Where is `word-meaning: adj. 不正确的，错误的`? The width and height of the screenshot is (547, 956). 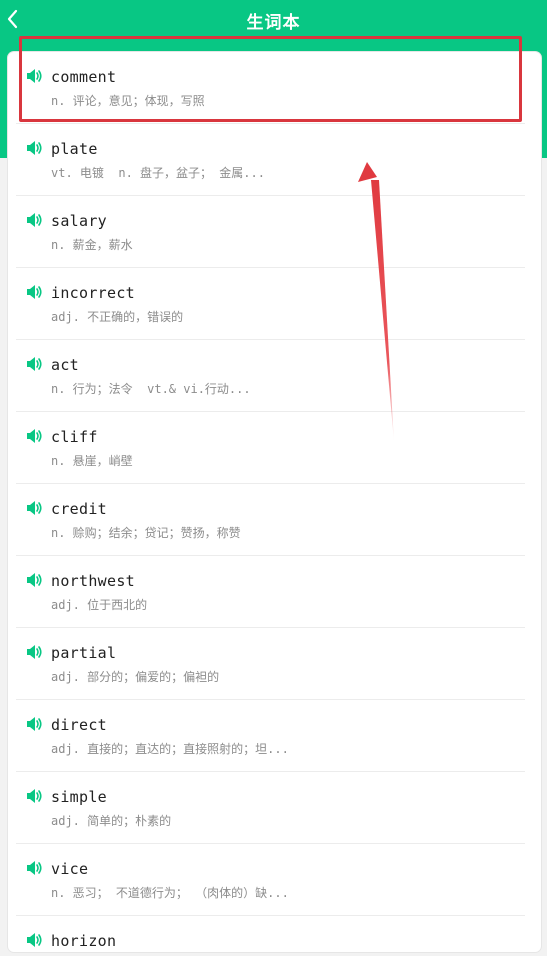
word-meaning: adj. 不正确的，错误的 is located at coordinates (117, 317).